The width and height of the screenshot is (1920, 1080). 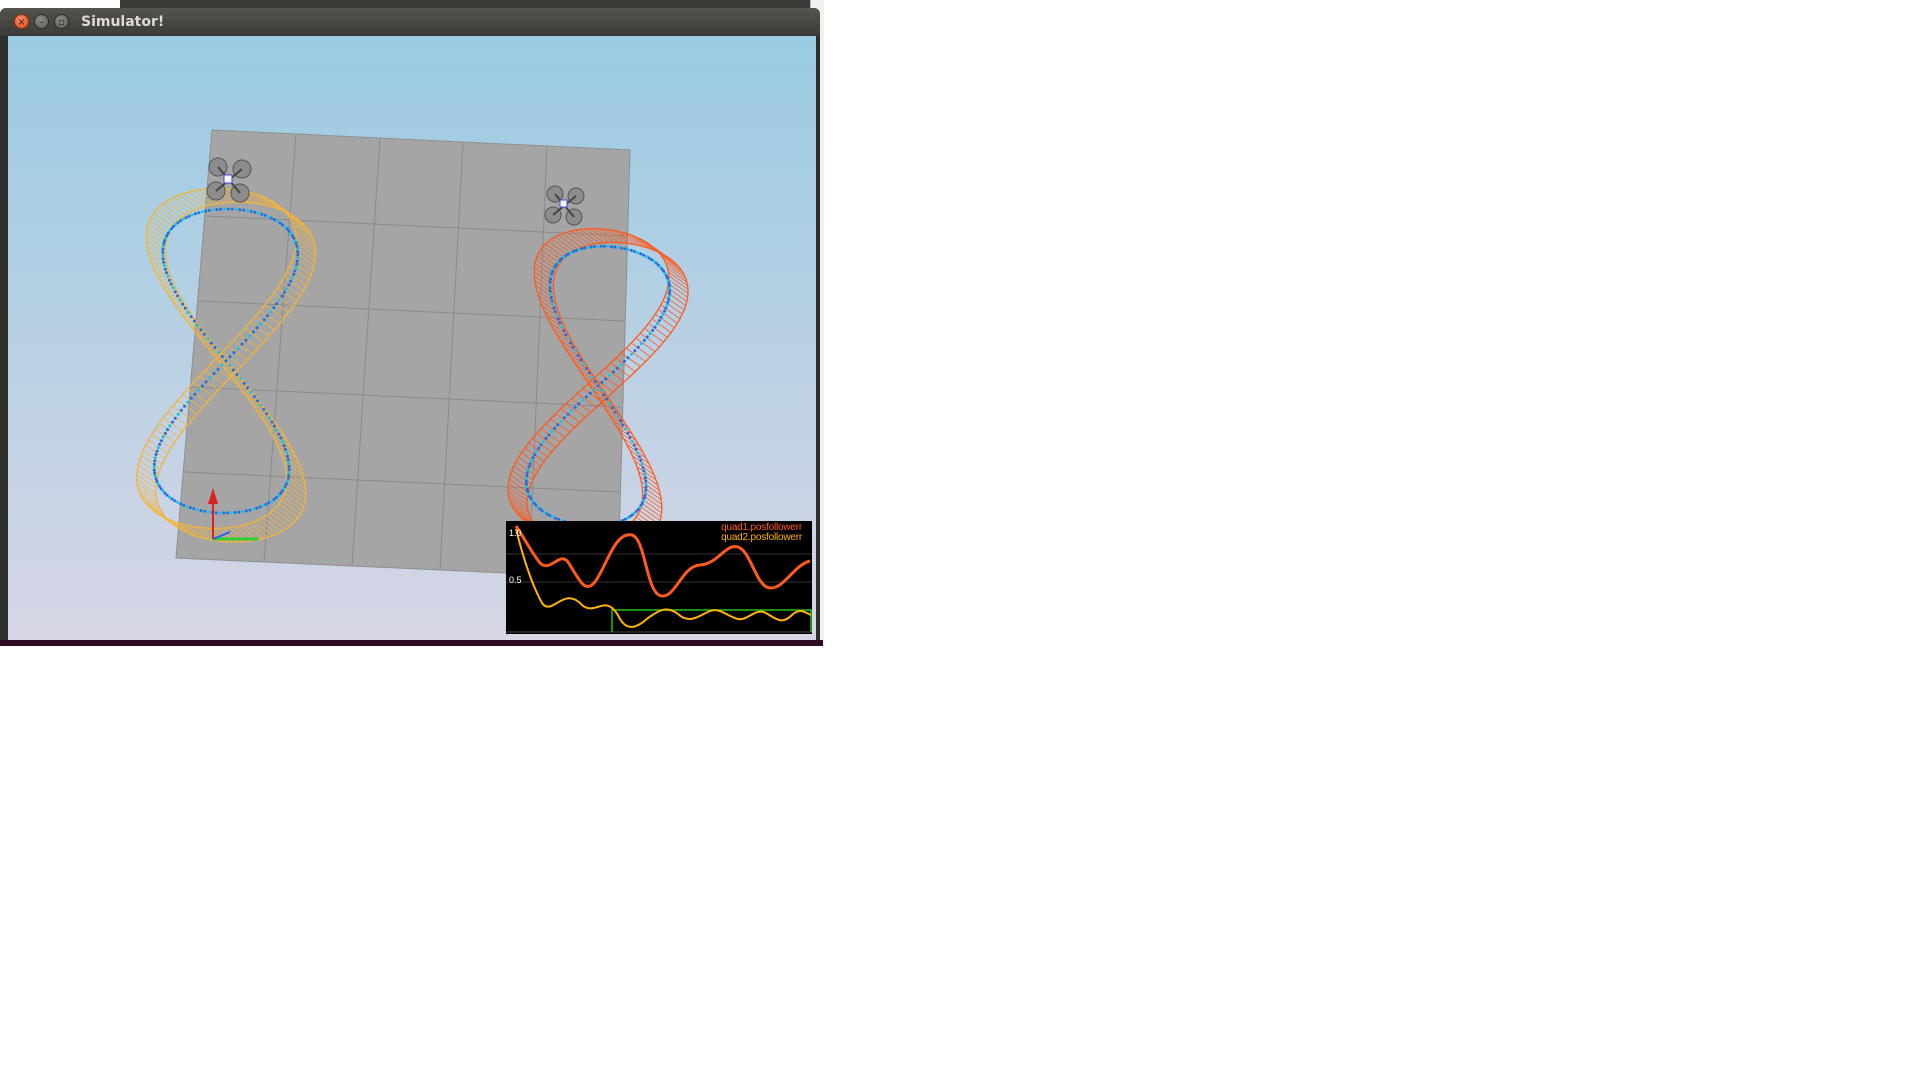 What do you see at coordinates (663, 578) in the screenshot?
I see `quad2-error-series` at bounding box center [663, 578].